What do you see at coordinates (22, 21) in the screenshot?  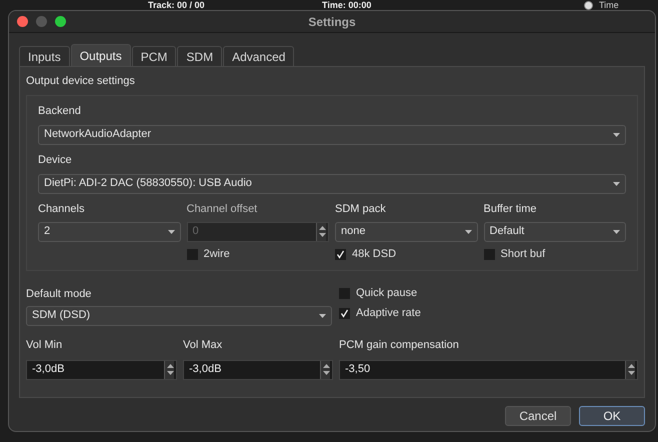 I see `close-button` at bounding box center [22, 21].